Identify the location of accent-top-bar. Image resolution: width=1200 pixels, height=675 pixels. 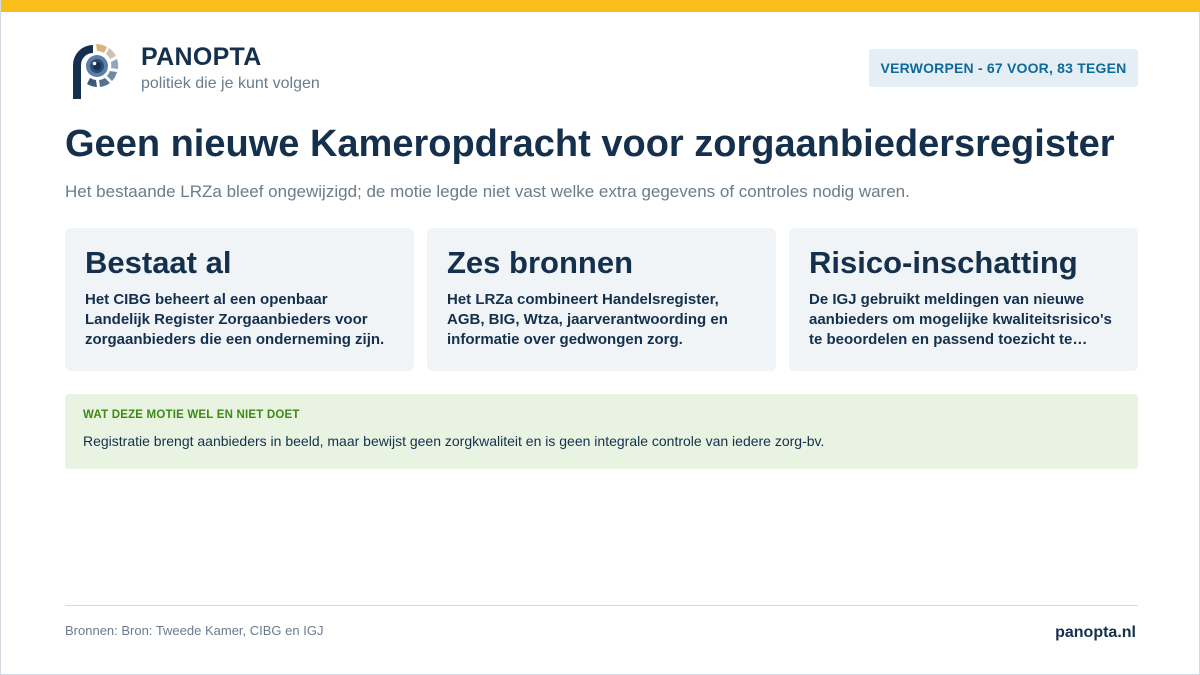
(600, 6).